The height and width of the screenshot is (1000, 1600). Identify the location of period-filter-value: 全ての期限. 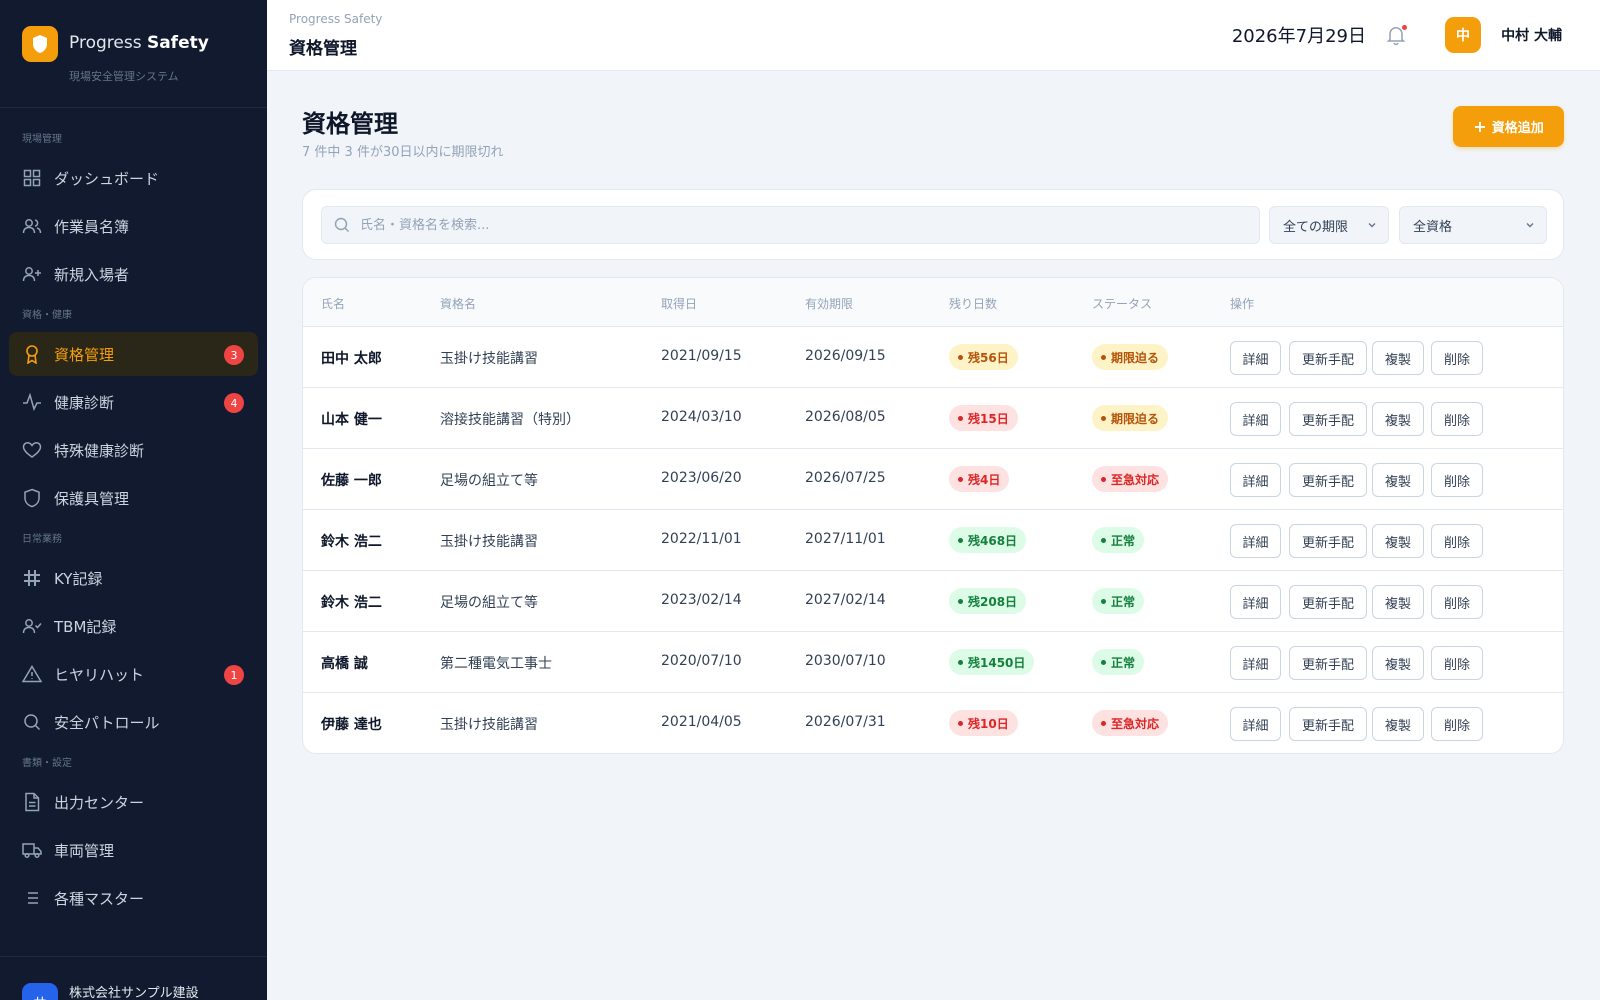
(1316, 227).